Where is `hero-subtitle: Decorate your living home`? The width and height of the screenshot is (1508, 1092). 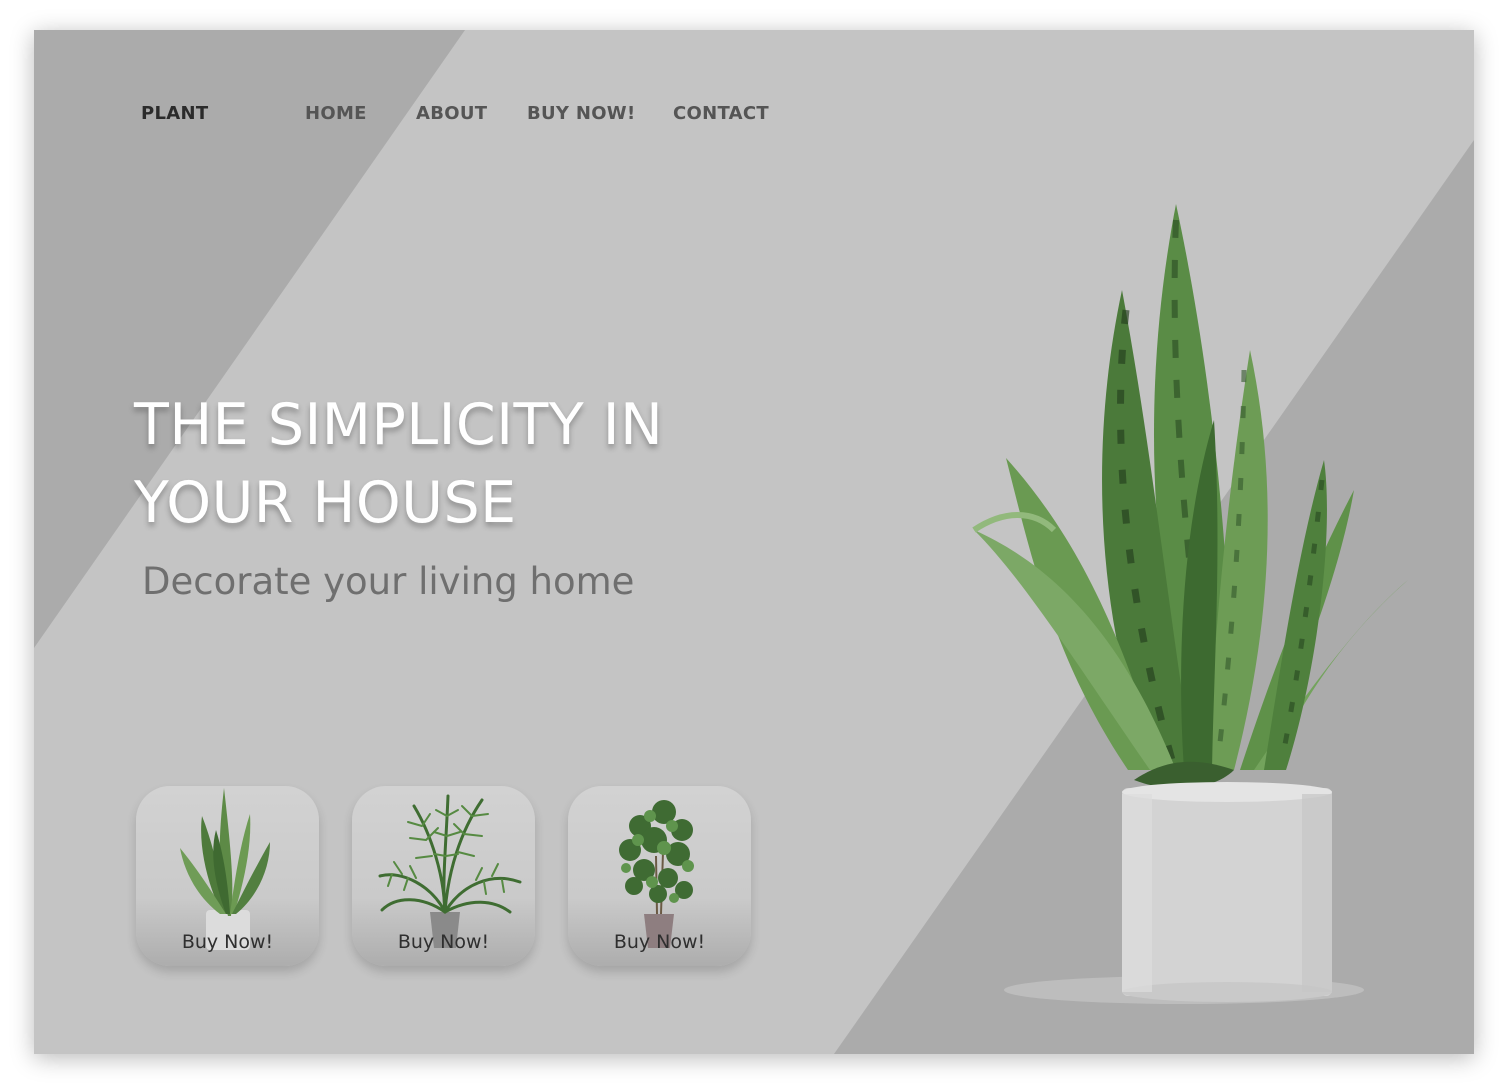 hero-subtitle: Decorate your living home is located at coordinates (388, 581).